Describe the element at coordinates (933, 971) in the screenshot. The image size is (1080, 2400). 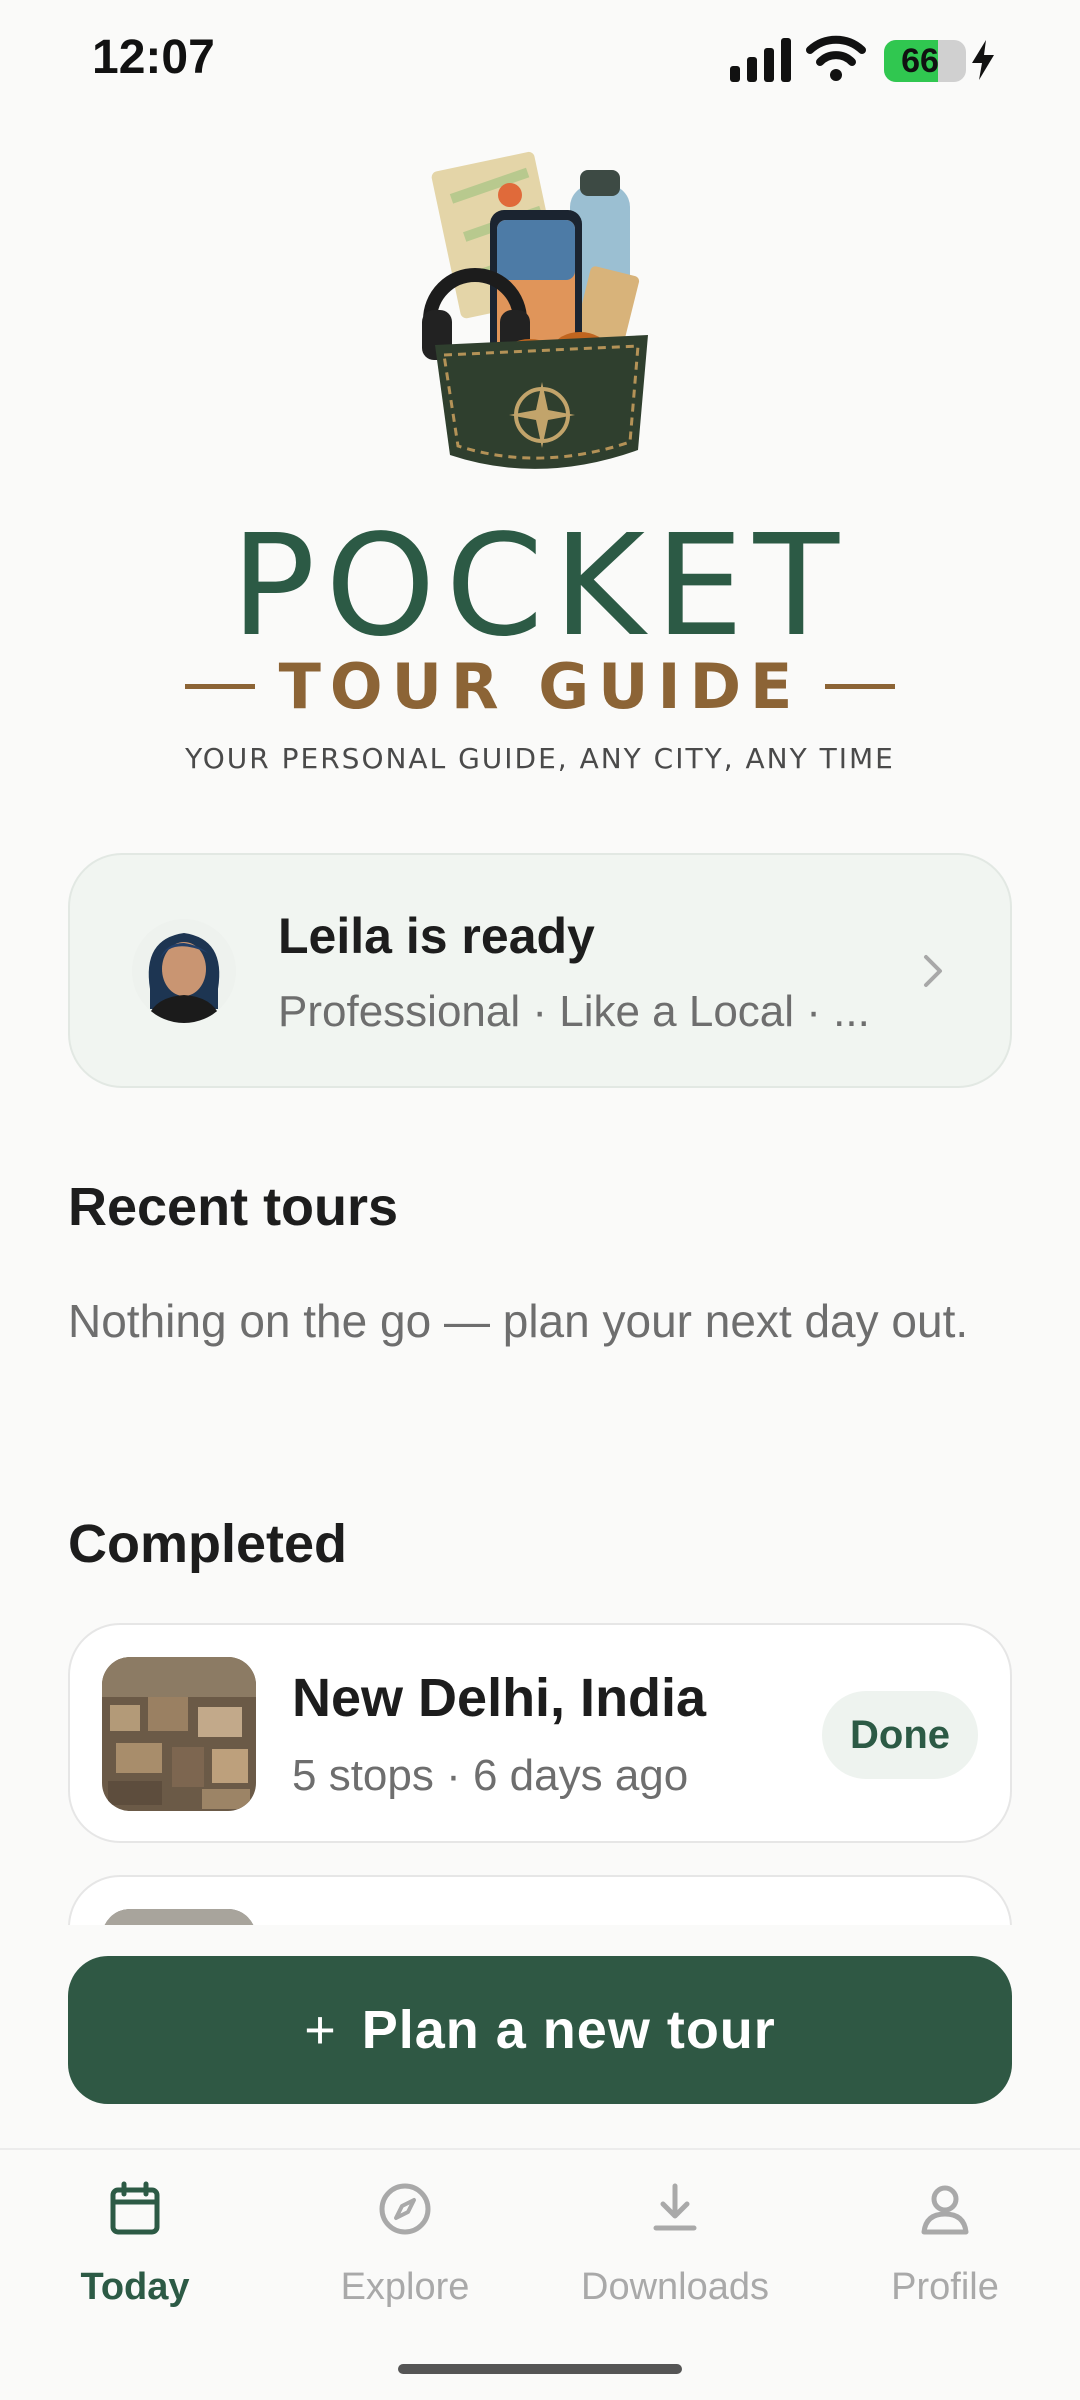
I see `chevron-right-icon` at that location.